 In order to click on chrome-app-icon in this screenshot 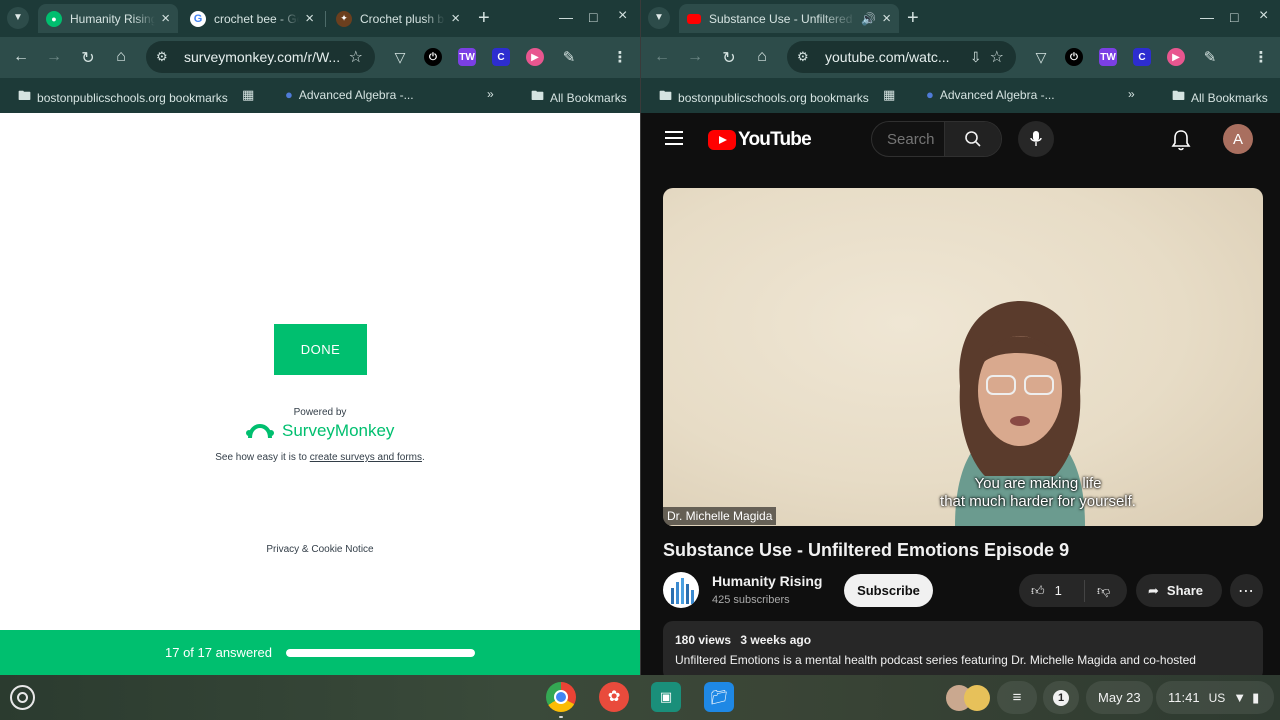, I will do `click(561, 697)`.